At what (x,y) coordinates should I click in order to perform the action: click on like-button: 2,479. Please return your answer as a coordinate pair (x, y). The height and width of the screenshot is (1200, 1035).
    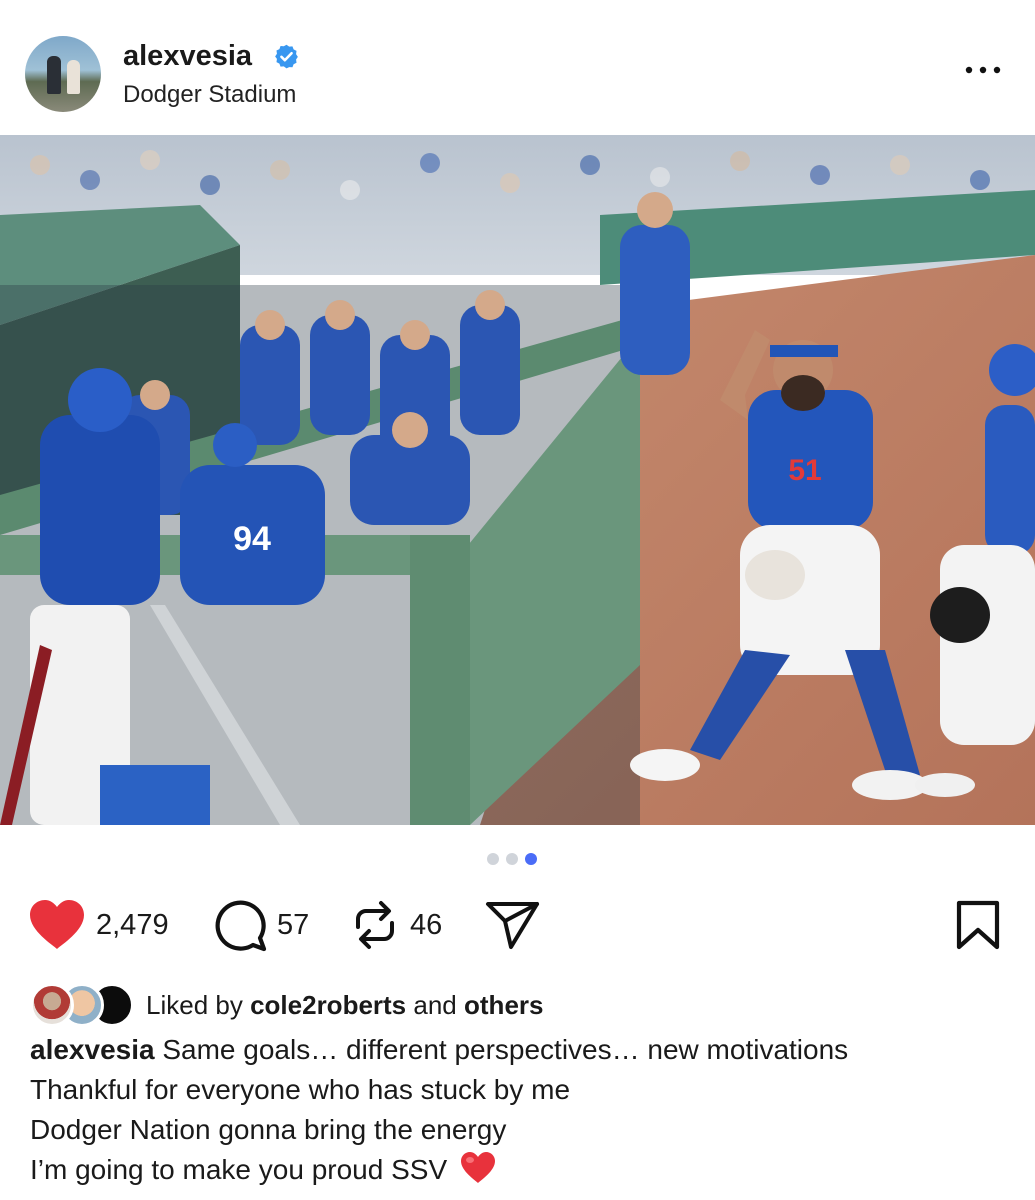
    Looking at the image, I should click on (98, 925).